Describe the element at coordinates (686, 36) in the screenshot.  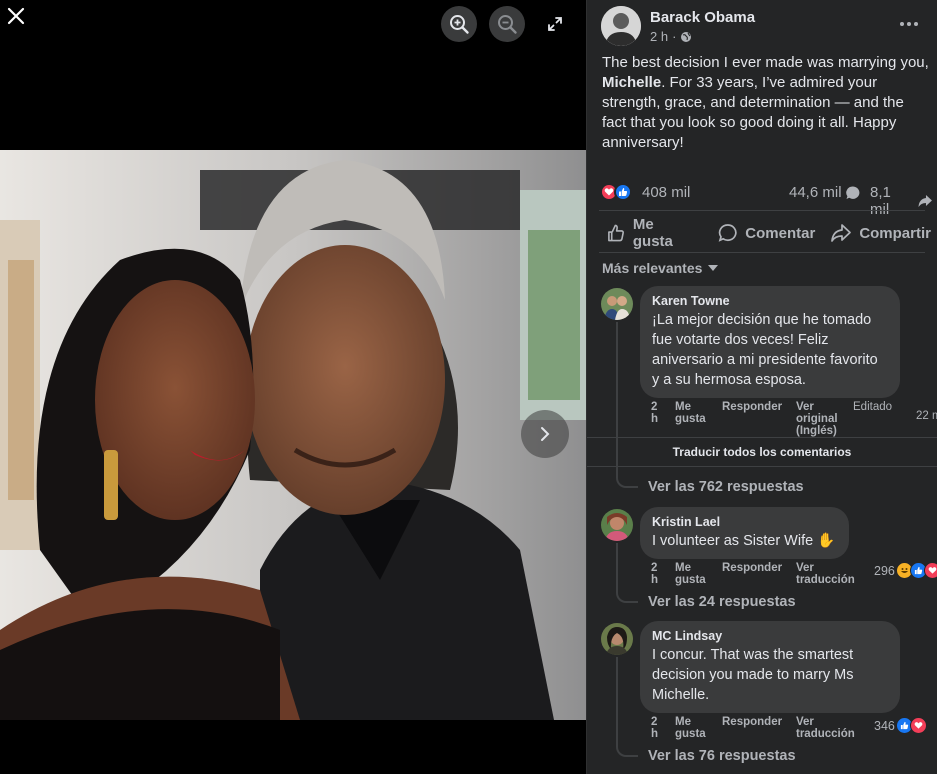
I see `globe-icon` at that location.